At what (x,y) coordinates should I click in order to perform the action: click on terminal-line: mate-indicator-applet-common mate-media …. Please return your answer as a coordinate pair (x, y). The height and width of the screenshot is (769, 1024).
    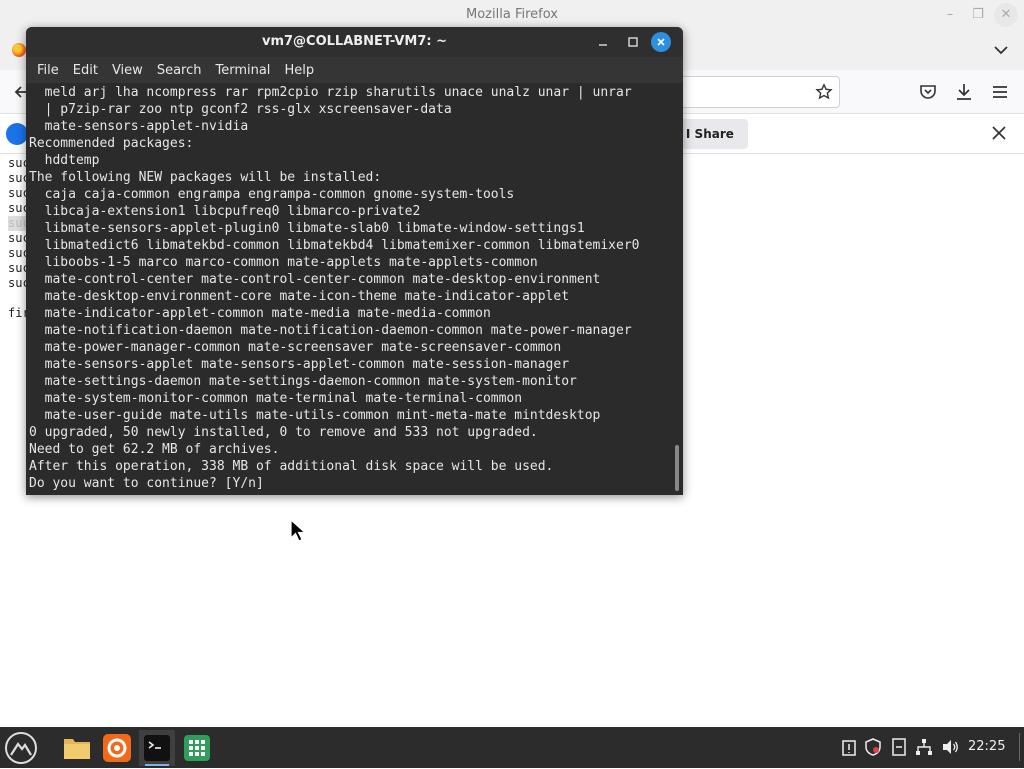
    Looking at the image, I should click on (260, 313).